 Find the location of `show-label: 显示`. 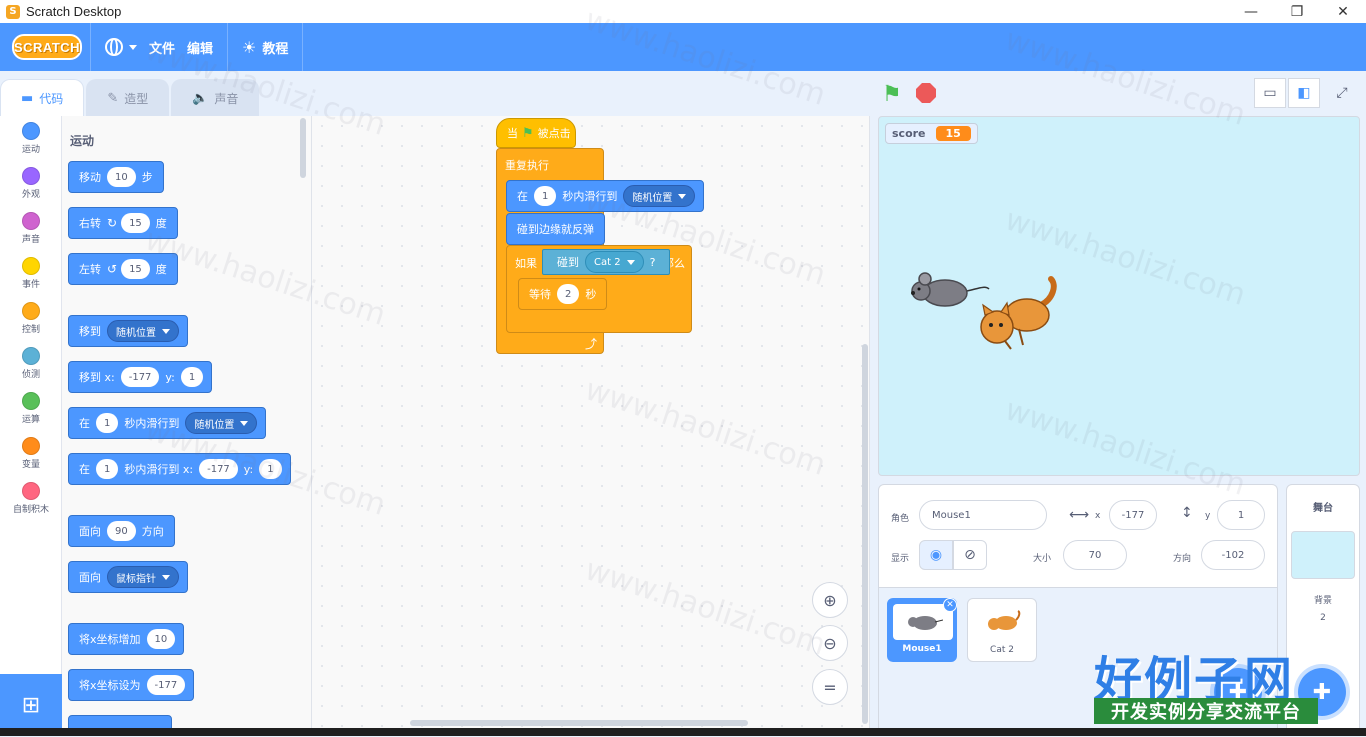

show-label: 显示 is located at coordinates (900, 559).